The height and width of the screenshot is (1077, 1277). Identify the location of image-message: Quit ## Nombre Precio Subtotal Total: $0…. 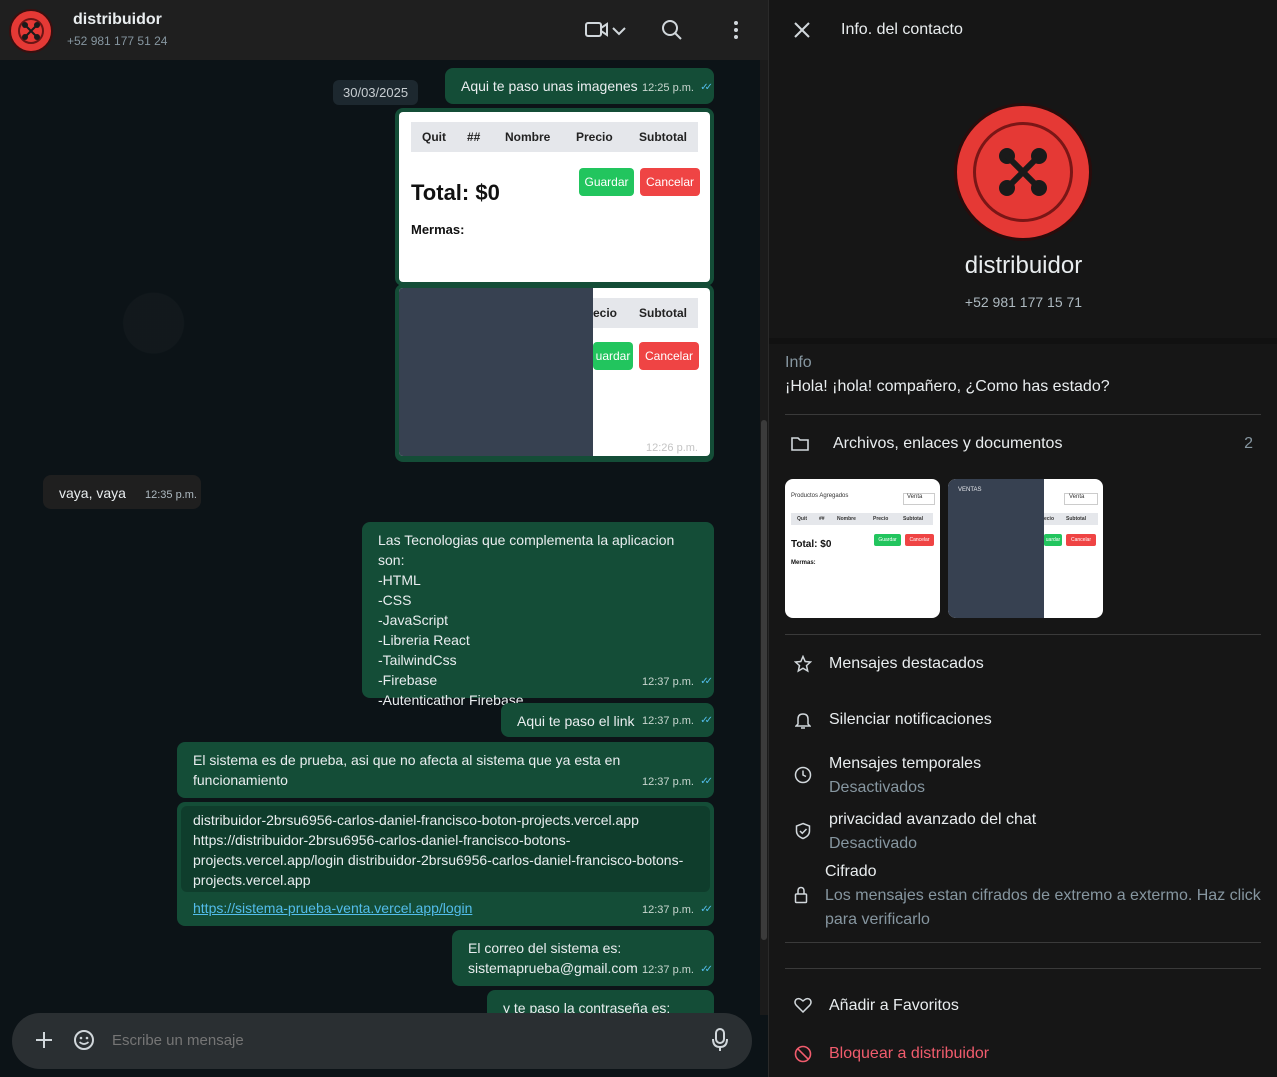
(554, 197).